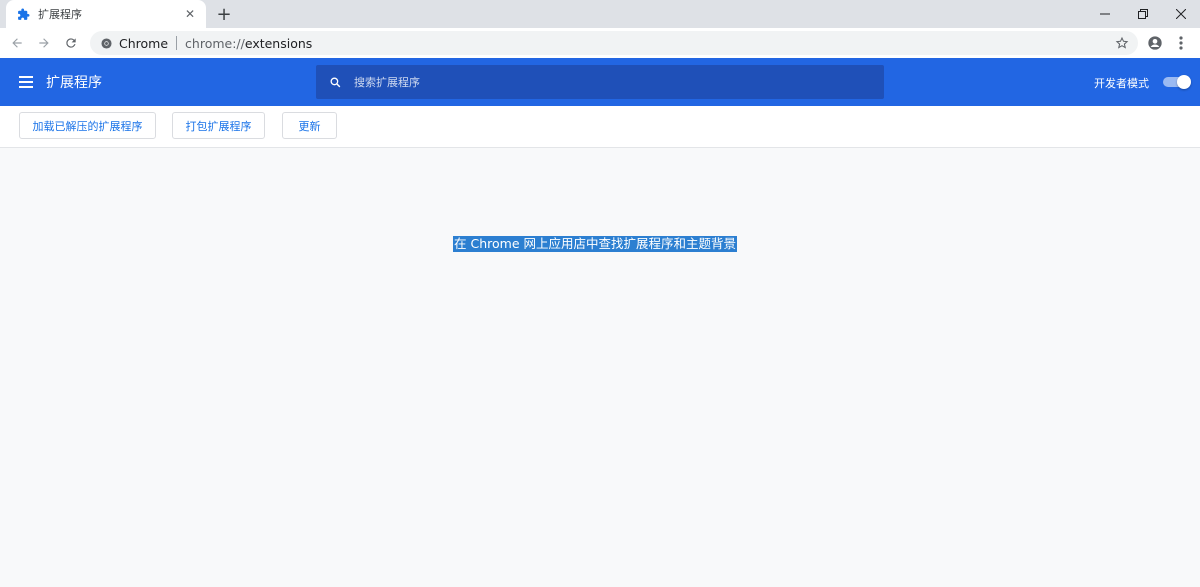  What do you see at coordinates (44, 43) in the screenshot?
I see `forward-arrow-icon` at bounding box center [44, 43].